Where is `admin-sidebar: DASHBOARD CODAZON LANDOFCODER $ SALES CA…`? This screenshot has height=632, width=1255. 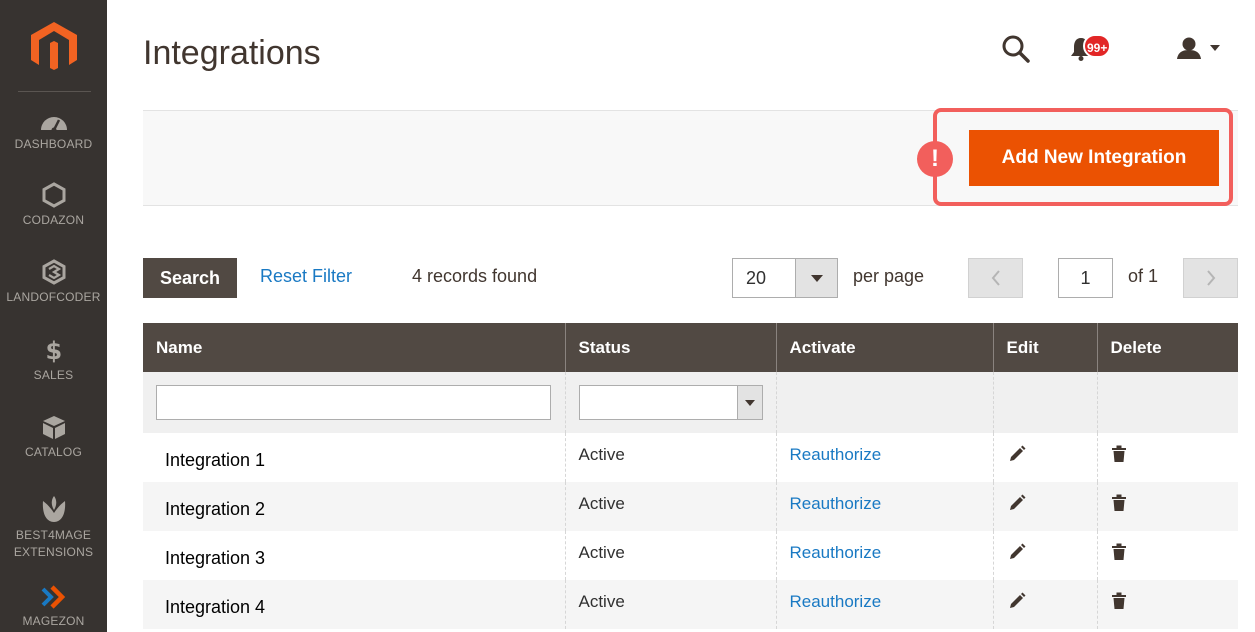
admin-sidebar: DASHBOARD CODAZON LANDOFCODER $ SALES CA… is located at coordinates (53, 316).